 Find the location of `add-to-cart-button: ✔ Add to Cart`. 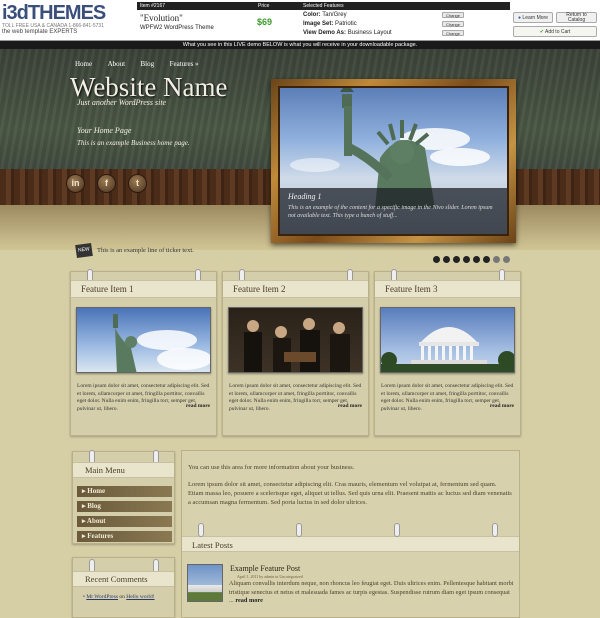

add-to-cart-button: ✔ Add to Cart is located at coordinates (555, 31).